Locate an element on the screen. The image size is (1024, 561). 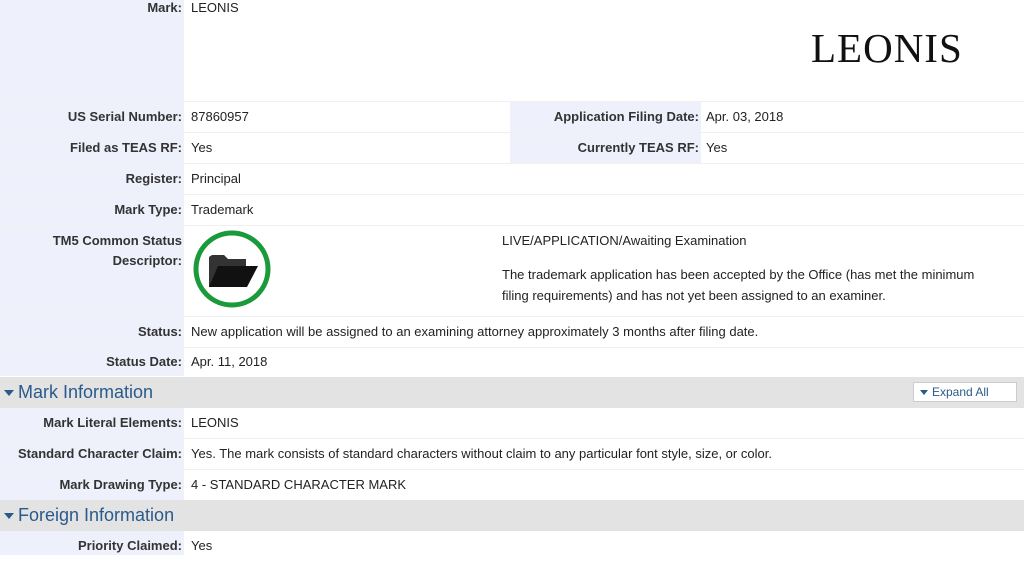
mark-label: Mark: is located at coordinates (164, 7).